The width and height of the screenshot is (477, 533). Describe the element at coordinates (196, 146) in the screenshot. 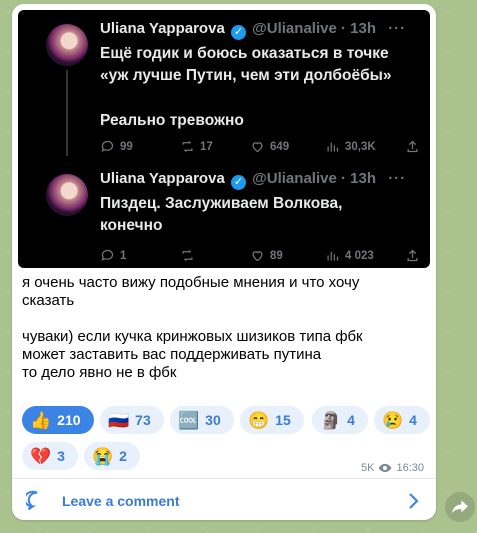

I see `repost-stat: 17` at that location.